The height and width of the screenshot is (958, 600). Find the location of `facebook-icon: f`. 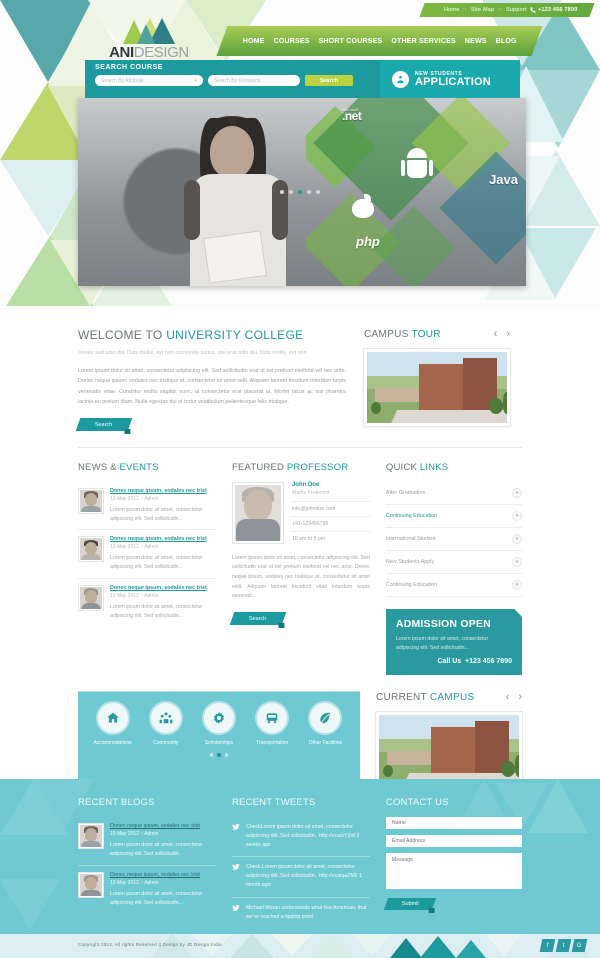

facebook-icon: f is located at coordinates (547, 945).